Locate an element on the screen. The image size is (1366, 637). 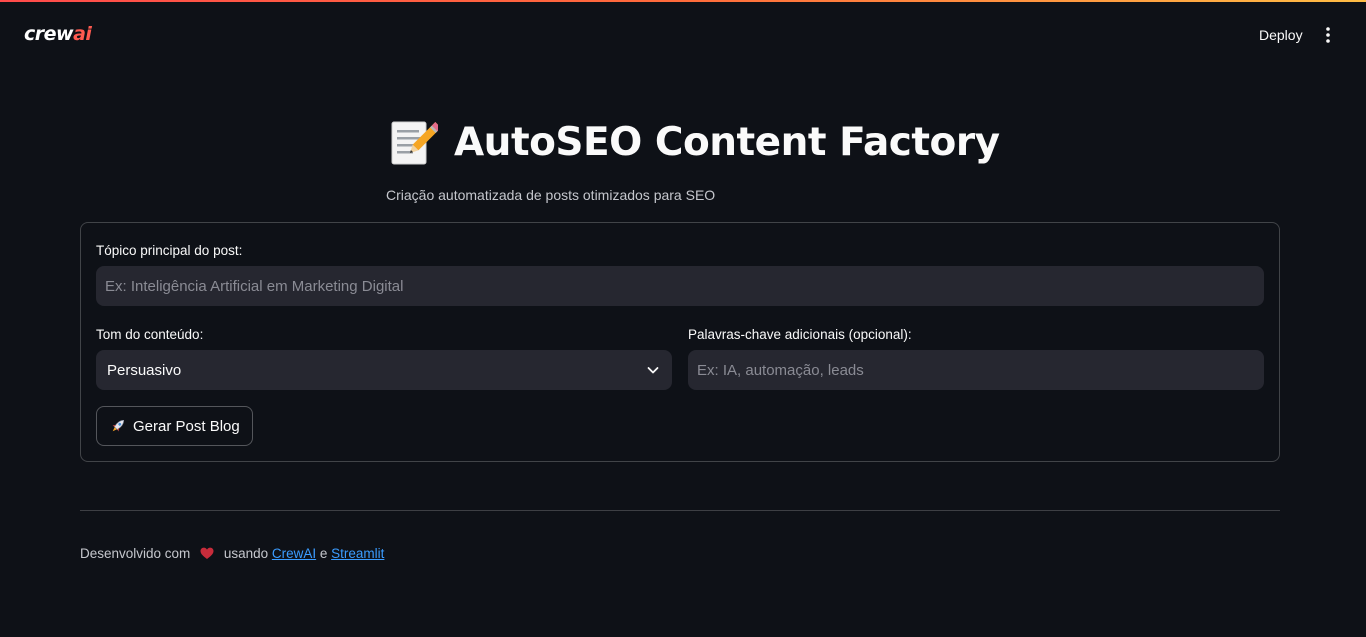
generate-post-button: Gerar Post Blog is located at coordinates (174, 426).